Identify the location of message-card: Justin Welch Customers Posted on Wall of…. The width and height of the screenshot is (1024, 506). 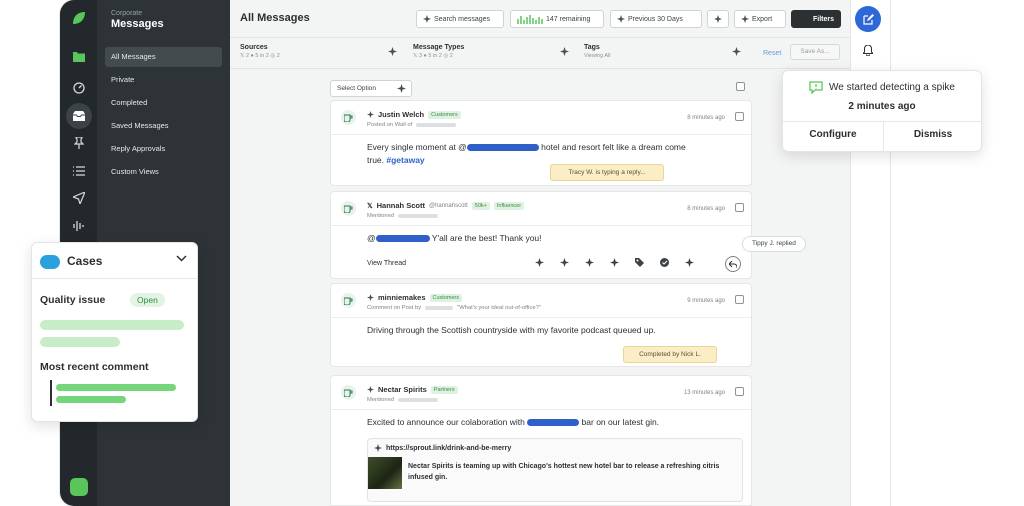
(541, 143).